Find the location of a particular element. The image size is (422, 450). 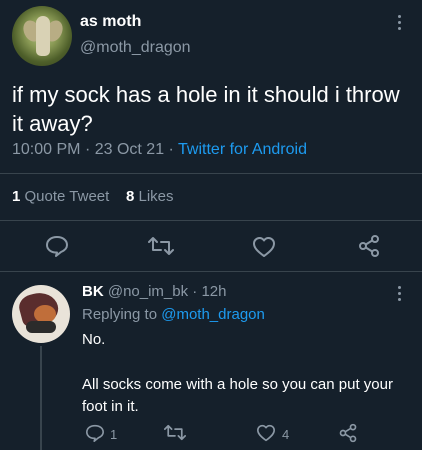

replying-to-handle: @moth_dragon is located at coordinates (213, 314).